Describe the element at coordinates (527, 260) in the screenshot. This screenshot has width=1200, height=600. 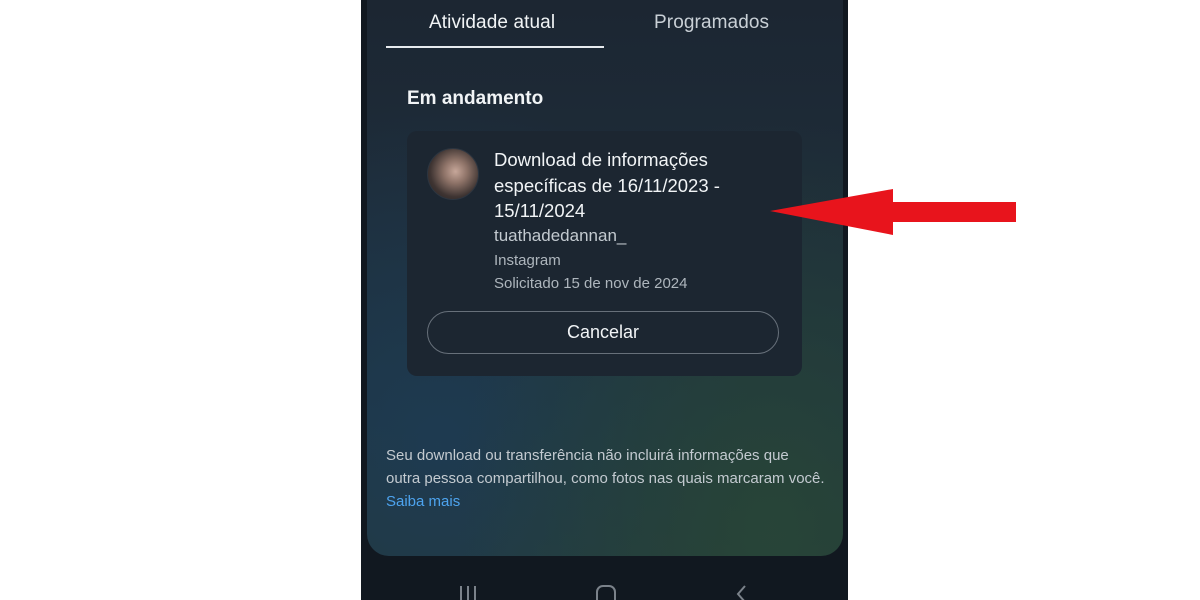
I see `request-platform: Instagram` at that location.